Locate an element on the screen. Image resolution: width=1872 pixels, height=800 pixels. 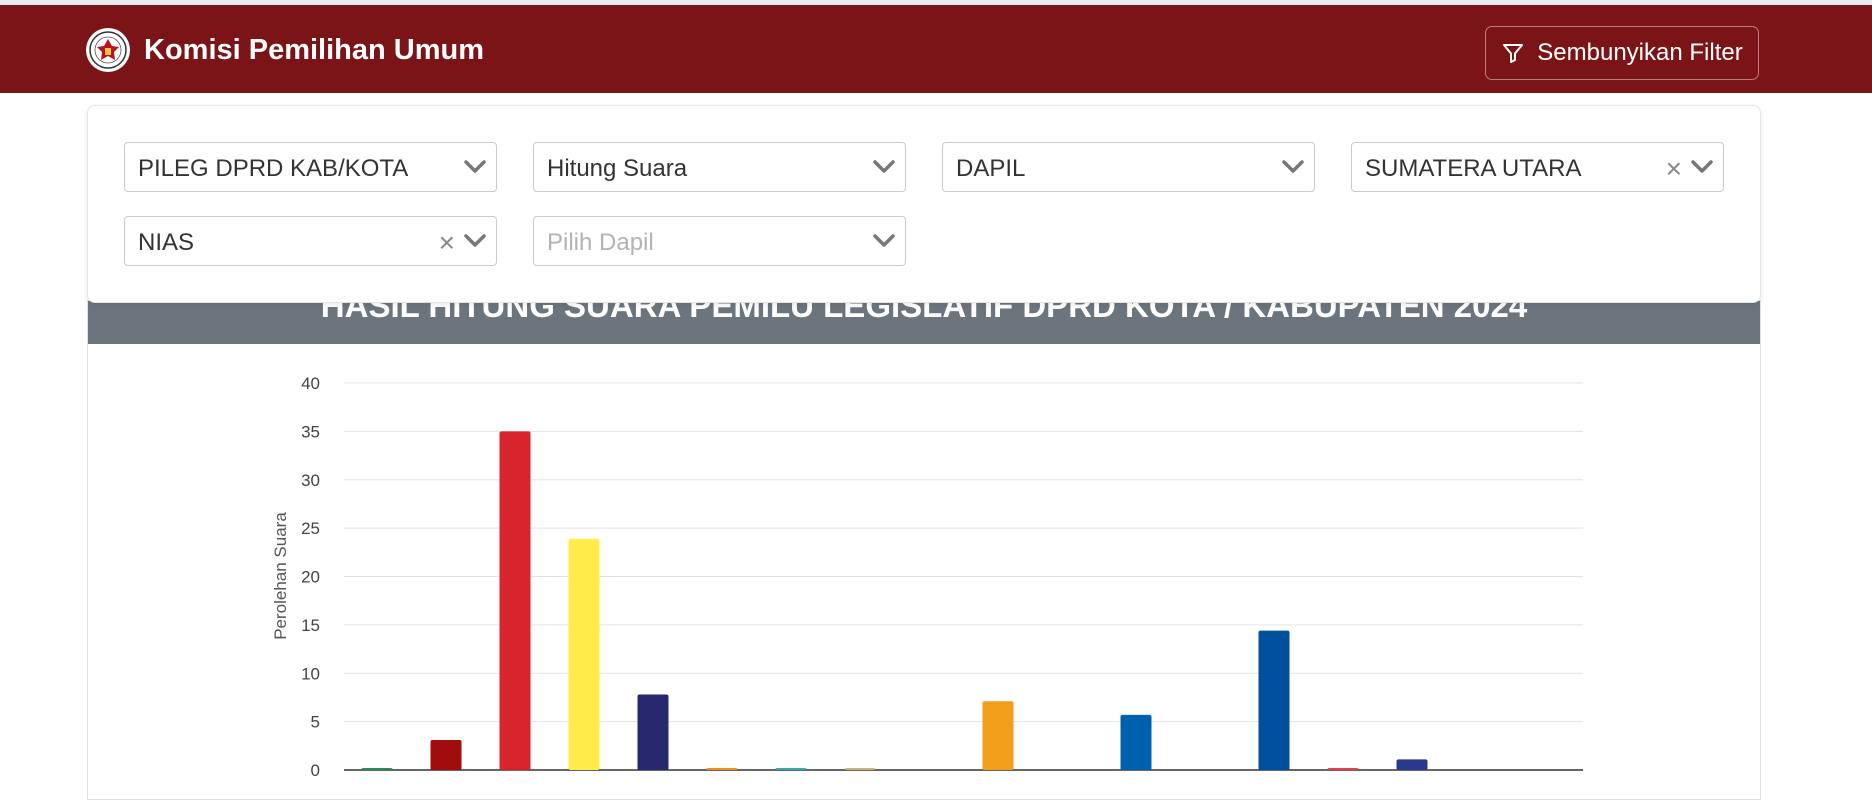
dapil-select: Pilih Dapil is located at coordinates (719, 241).